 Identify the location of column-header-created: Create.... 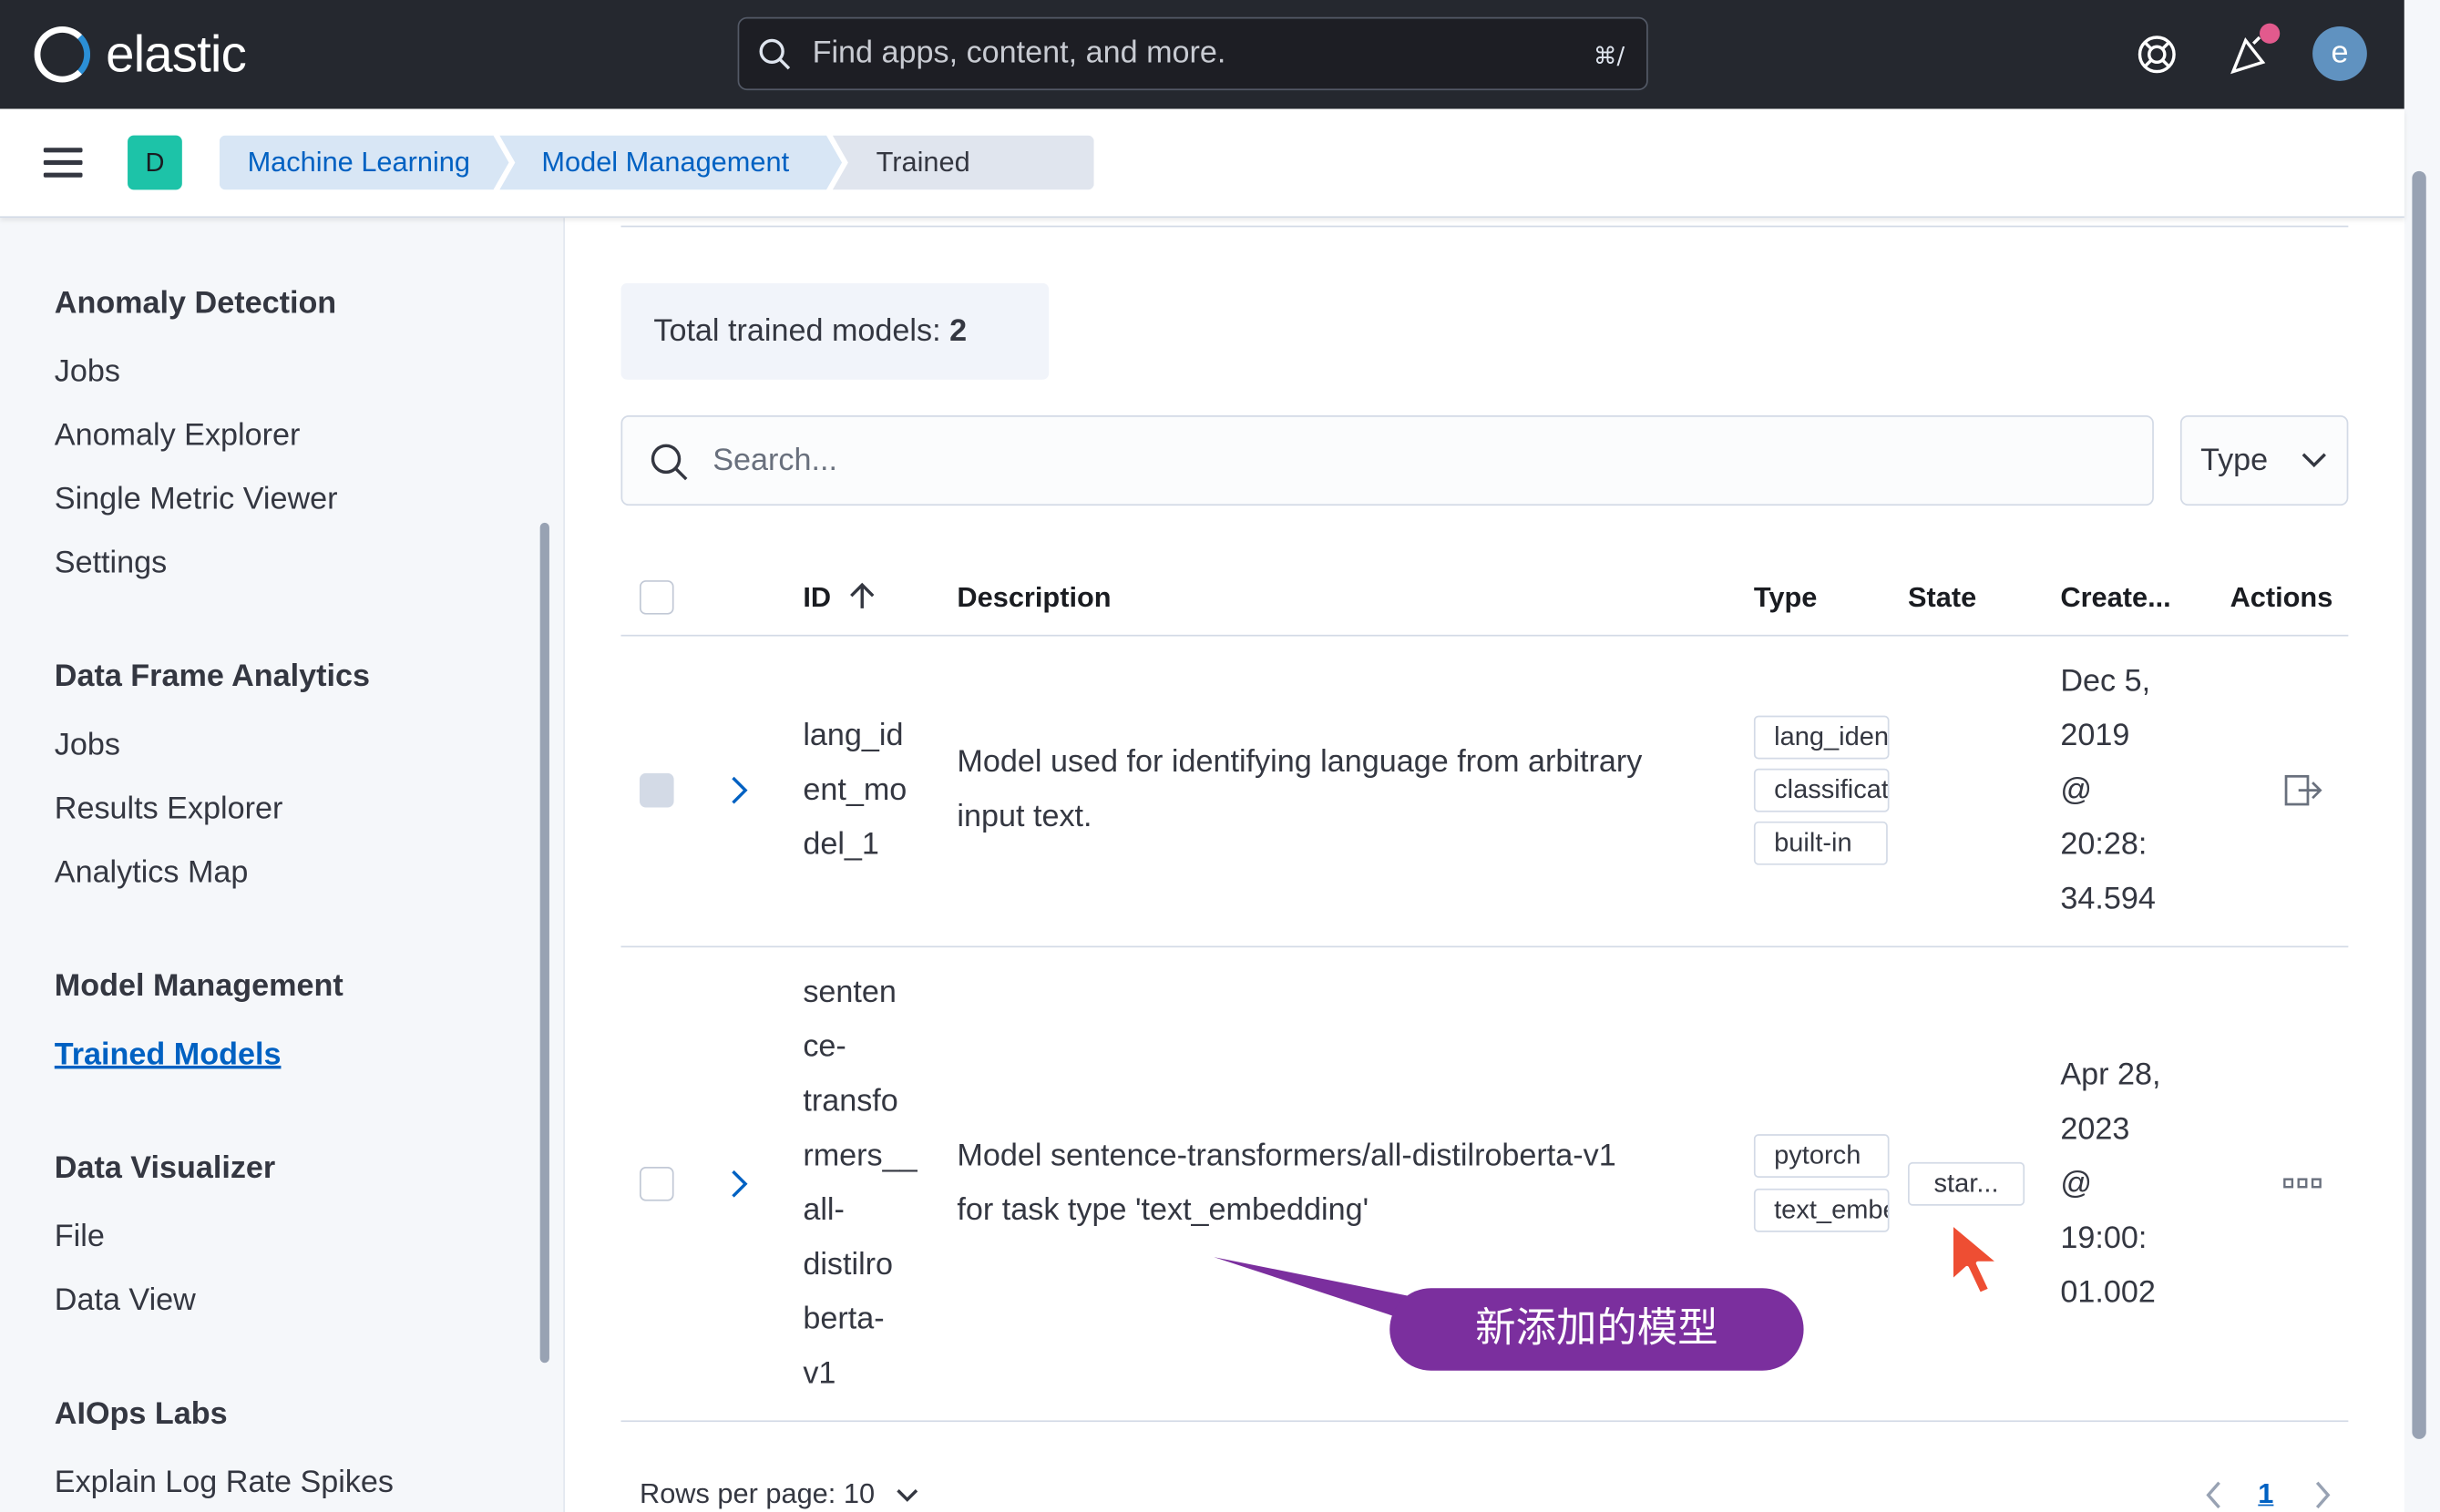
(2115, 598).